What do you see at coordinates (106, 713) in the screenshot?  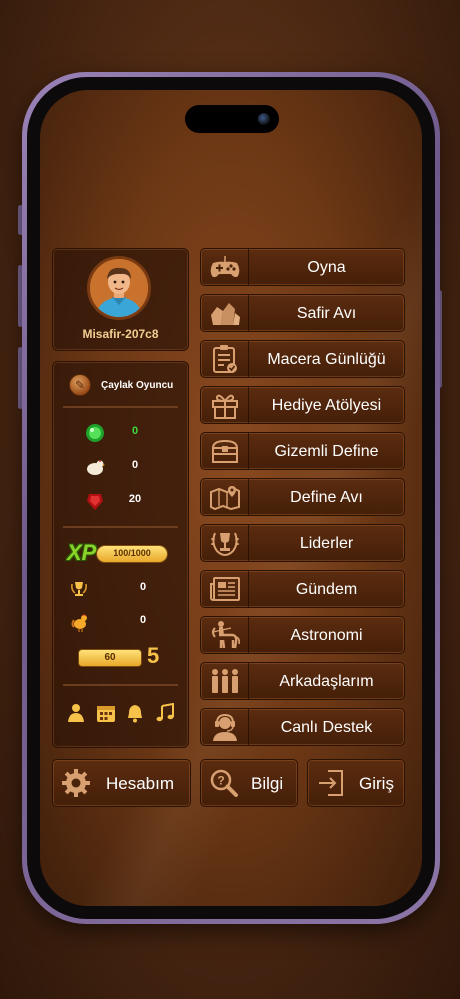 I see `calendar-icon` at bounding box center [106, 713].